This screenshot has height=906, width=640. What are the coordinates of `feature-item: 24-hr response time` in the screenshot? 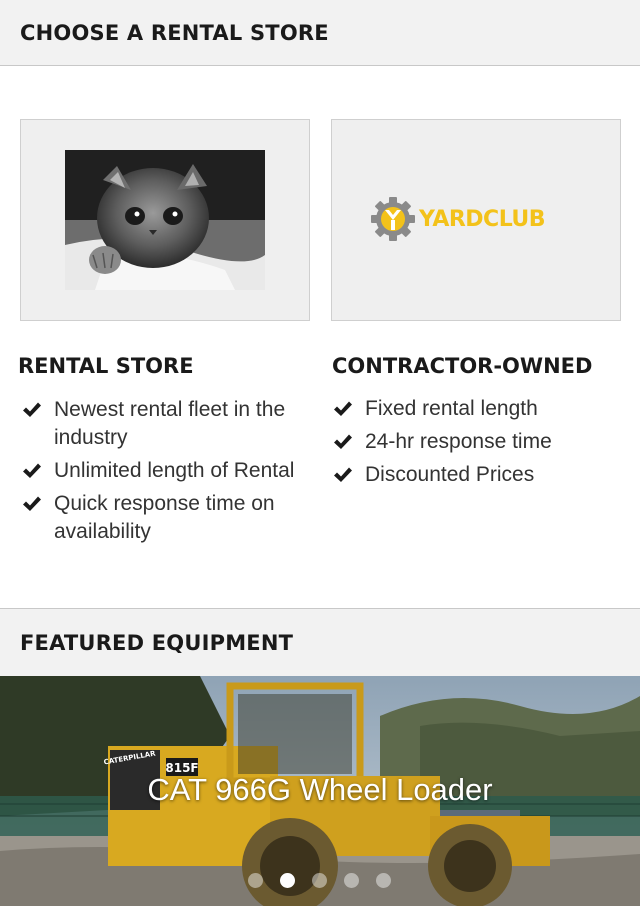 It's located at (483, 442).